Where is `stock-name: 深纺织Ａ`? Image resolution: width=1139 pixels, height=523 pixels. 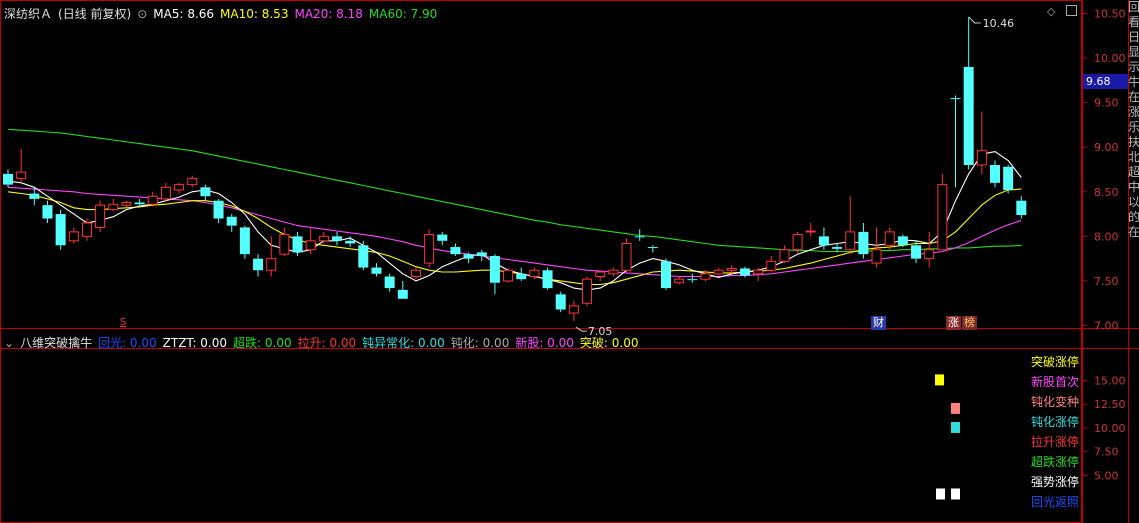 stock-name: 深纺织Ａ is located at coordinates (28, 14).